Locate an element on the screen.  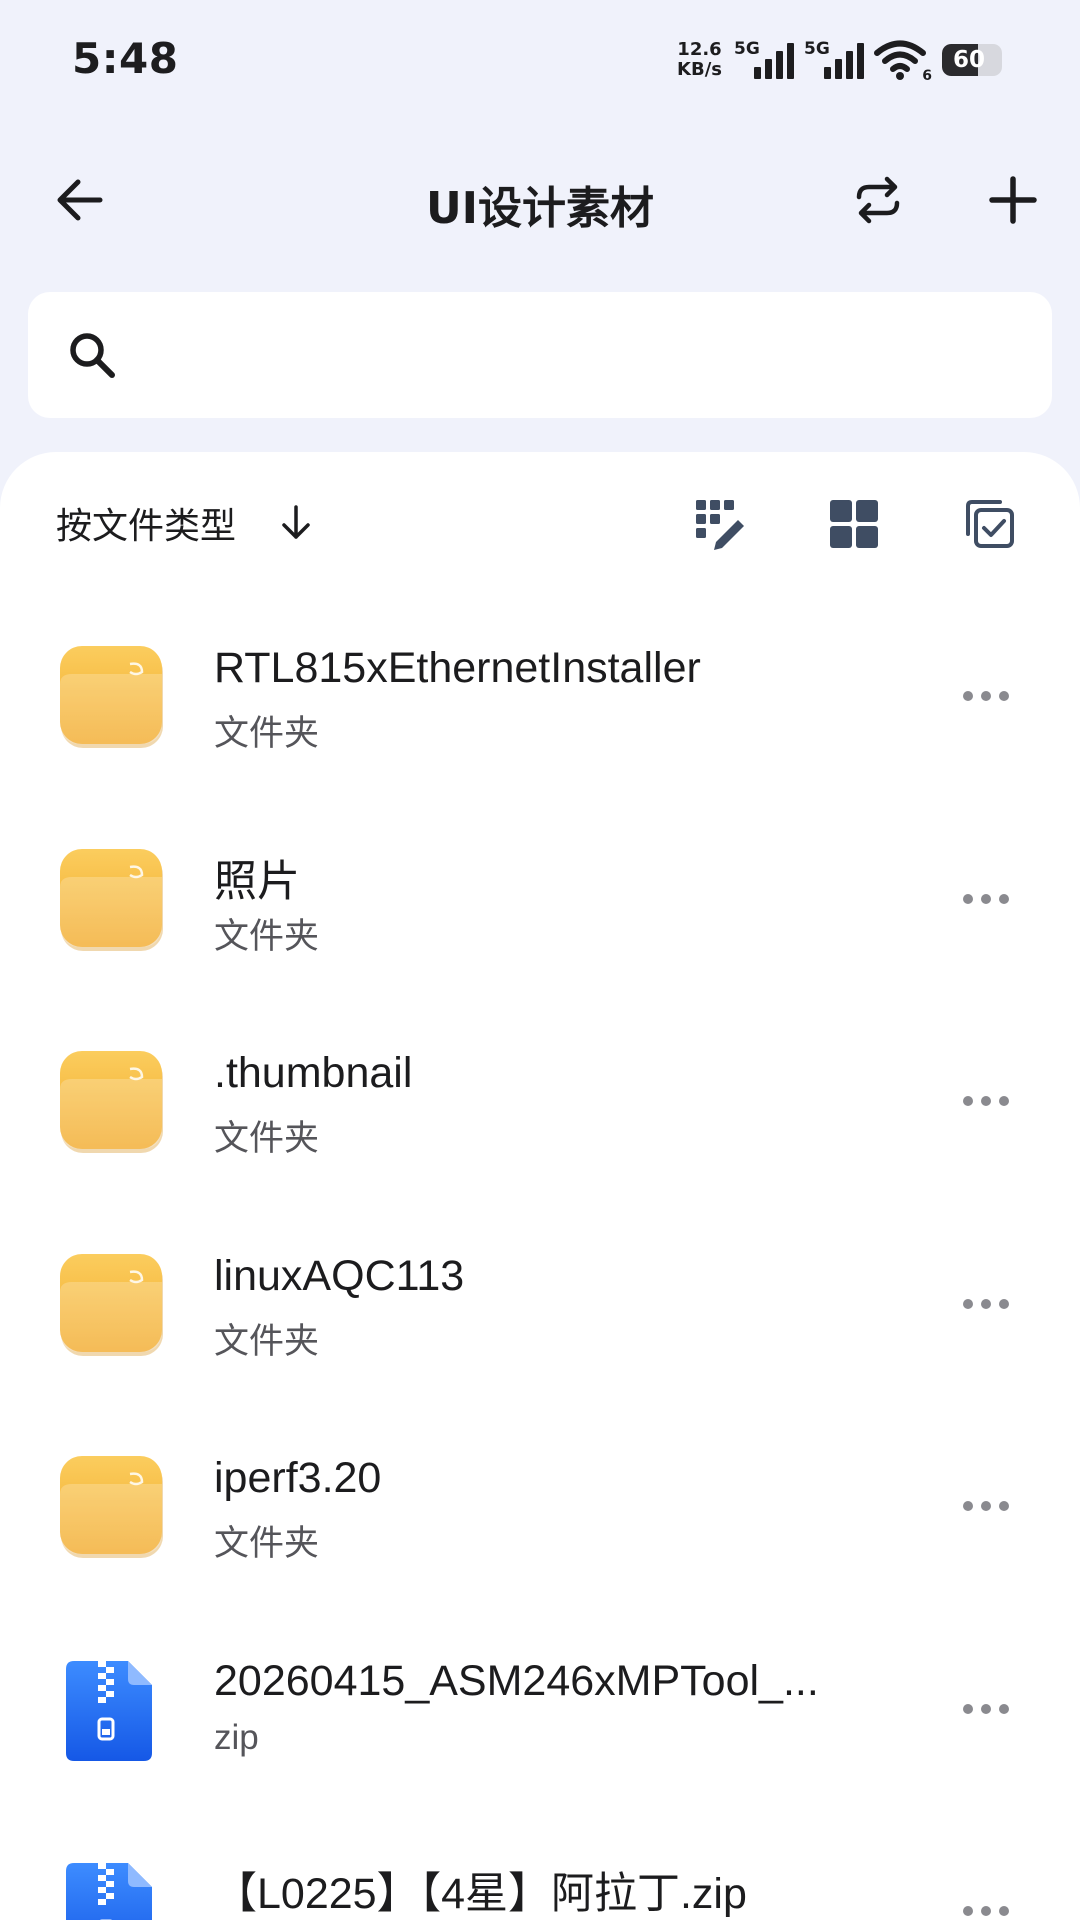
swap-arrows-icon is located at coordinates (878, 200).